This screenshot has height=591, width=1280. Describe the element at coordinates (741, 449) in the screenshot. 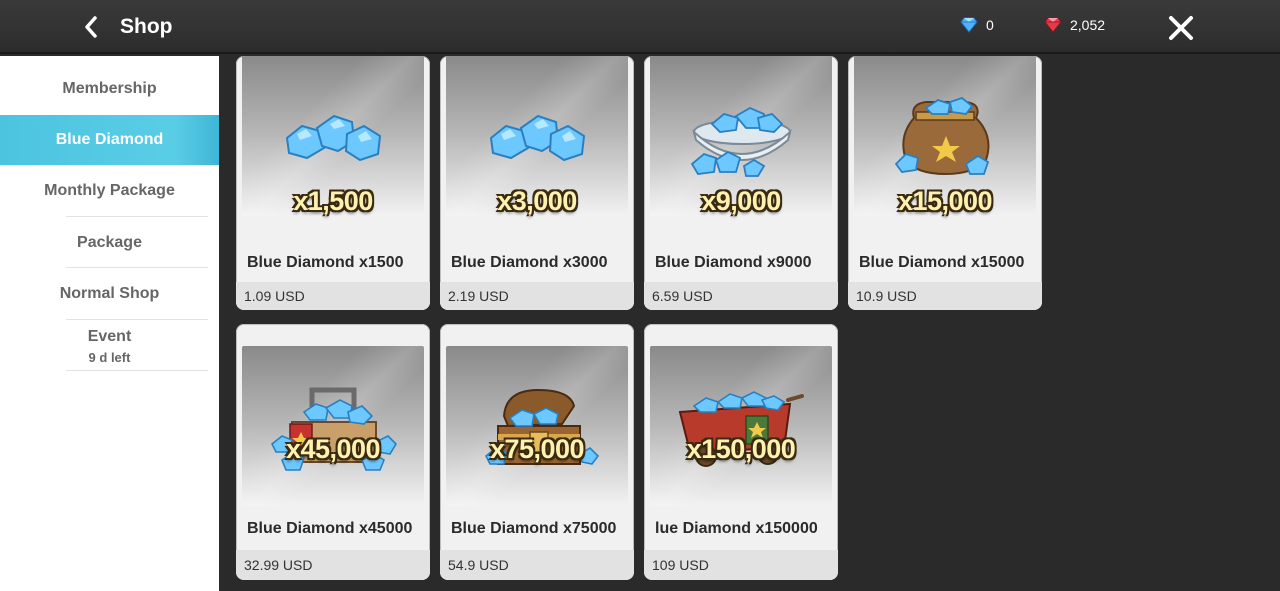

I see `product-quantity: x150,000` at that location.